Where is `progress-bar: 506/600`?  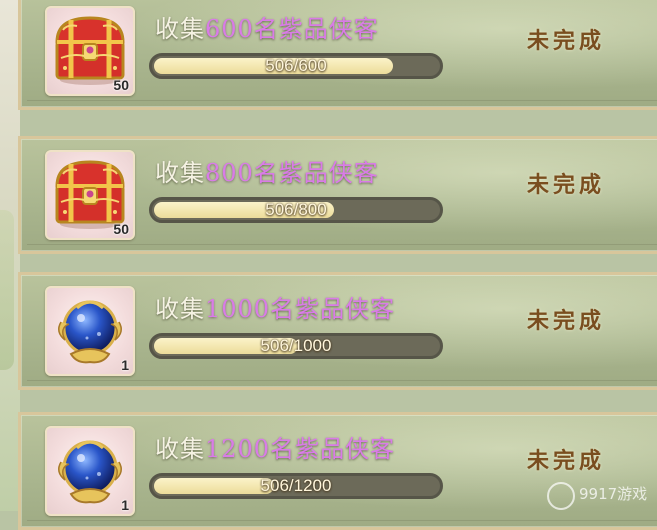 progress-bar: 506/600 is located at coordinates (296, 66).